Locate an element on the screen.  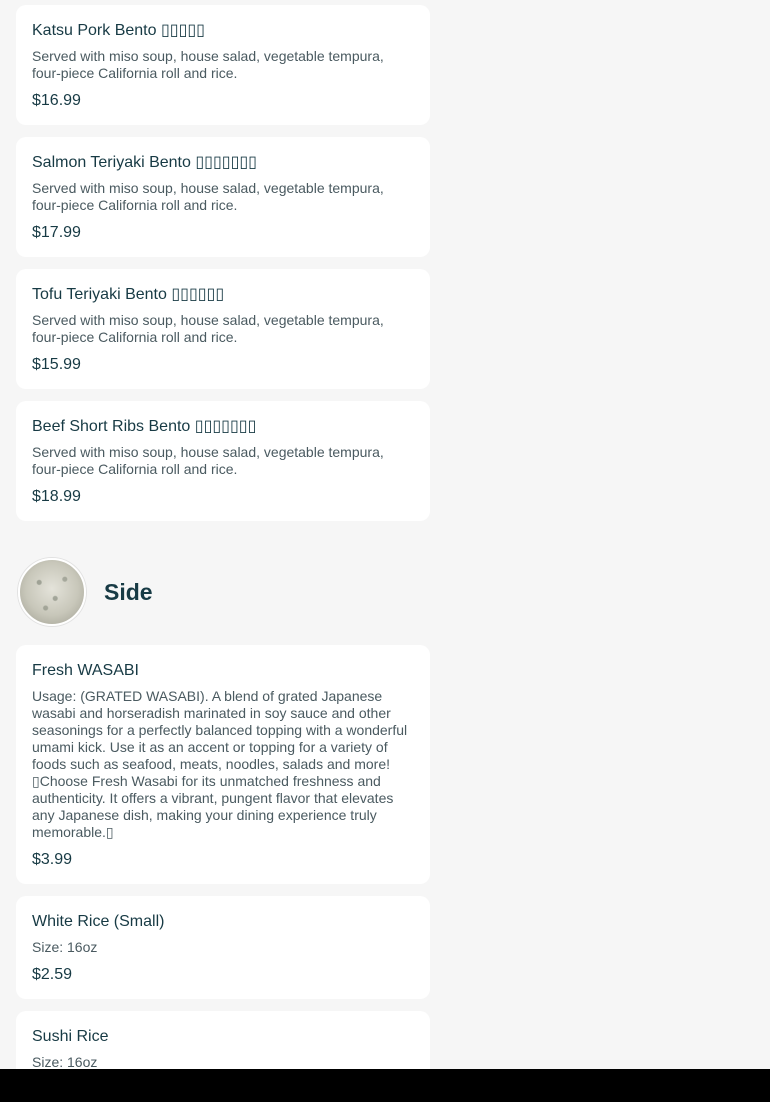
item-name: Fresh WASABI is located at coordinates (85, 670).